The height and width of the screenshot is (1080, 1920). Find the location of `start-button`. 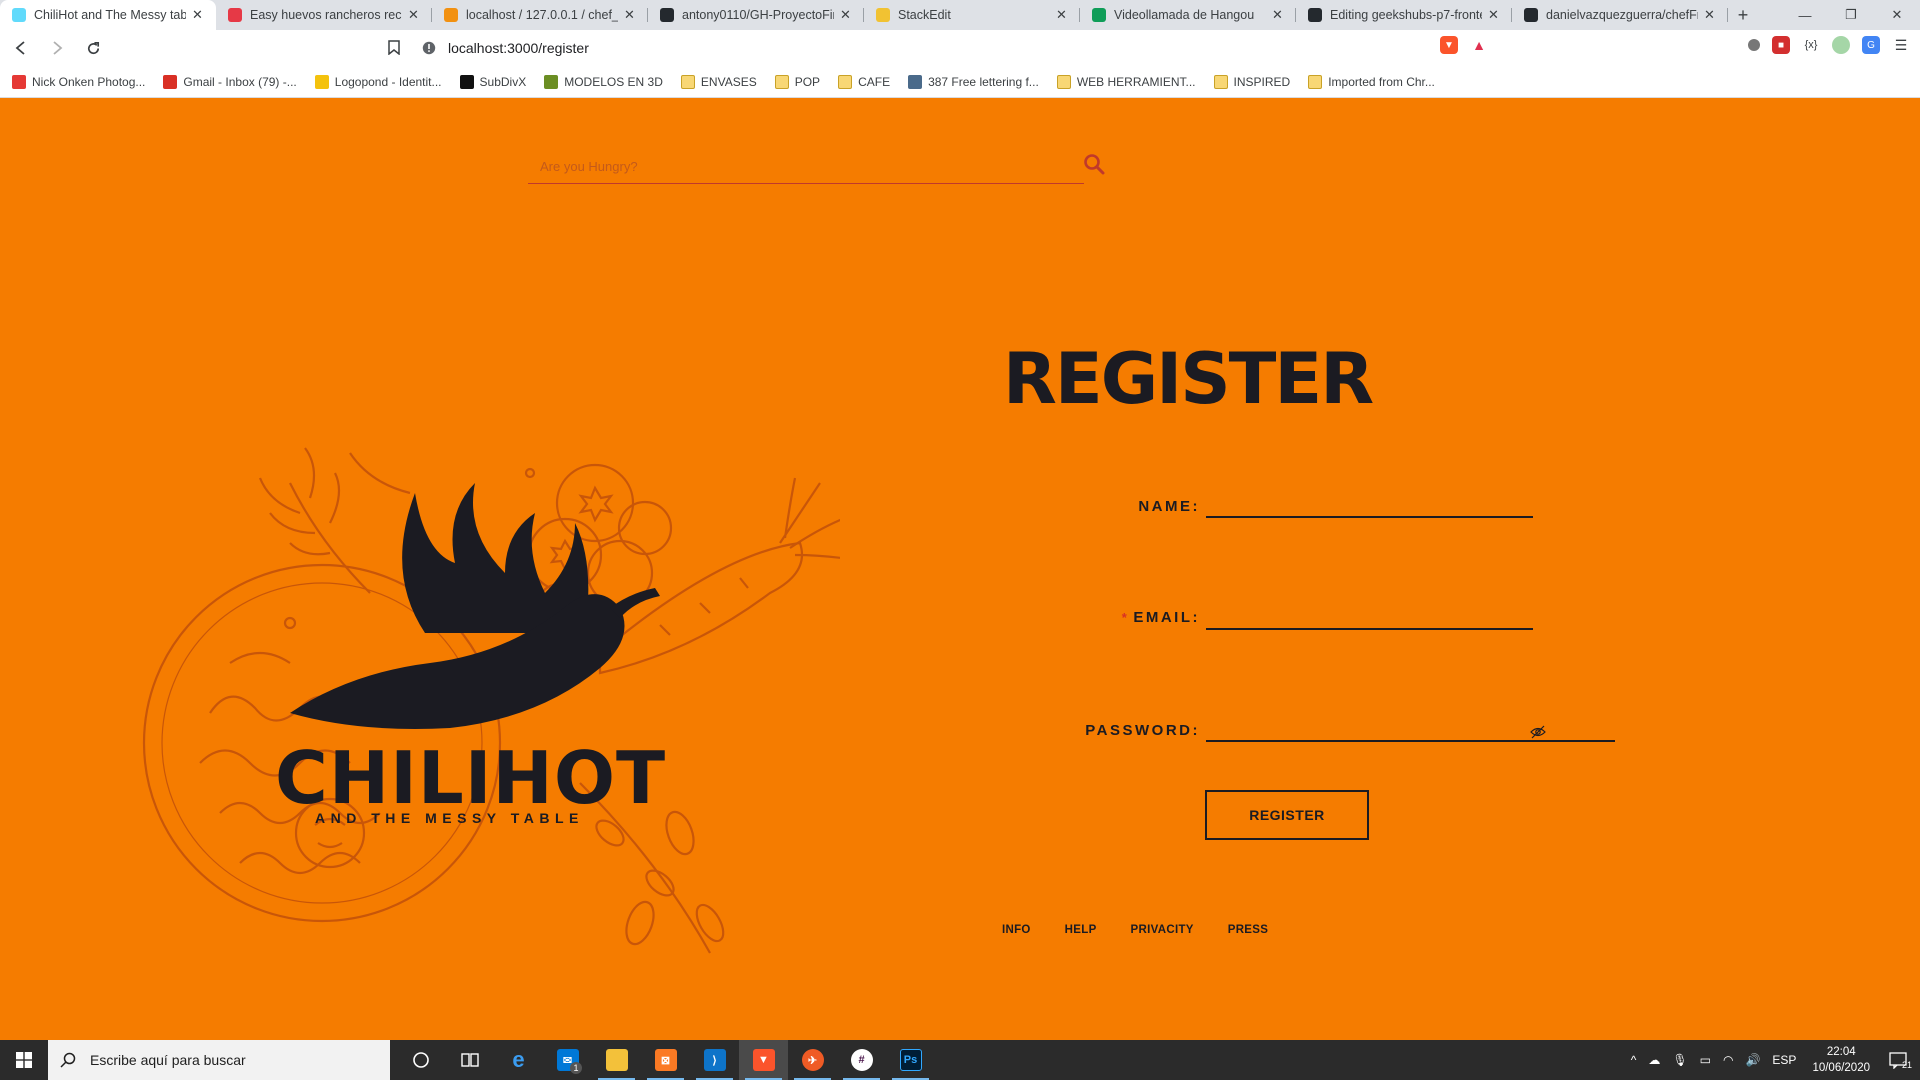

start-button is located at coordinates (24, 1060).